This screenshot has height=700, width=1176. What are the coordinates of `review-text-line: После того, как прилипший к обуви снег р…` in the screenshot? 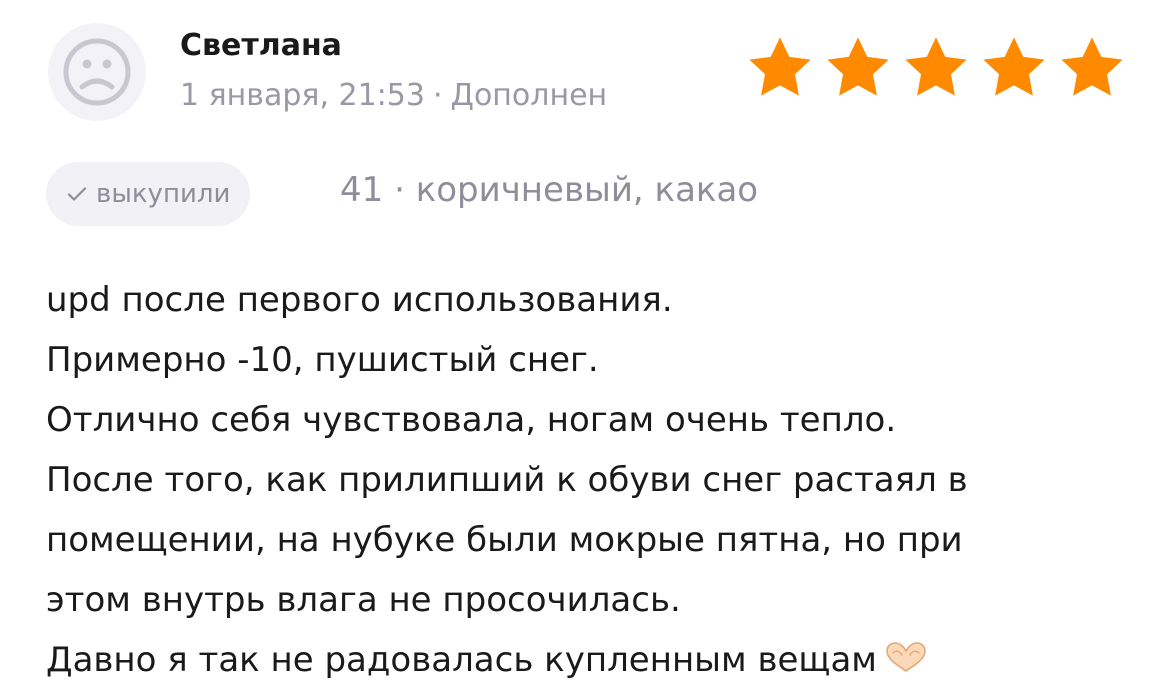 It's located at (507, 480).